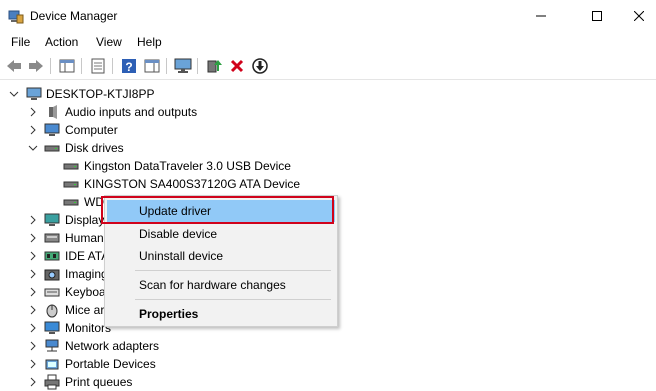 Image resolution: width=656 pixels, height=391 pixels. What do you see at coordinates (169, 314) in the screenshot?
I see `context-item-label: Properties` at bounding box center [169, 314].